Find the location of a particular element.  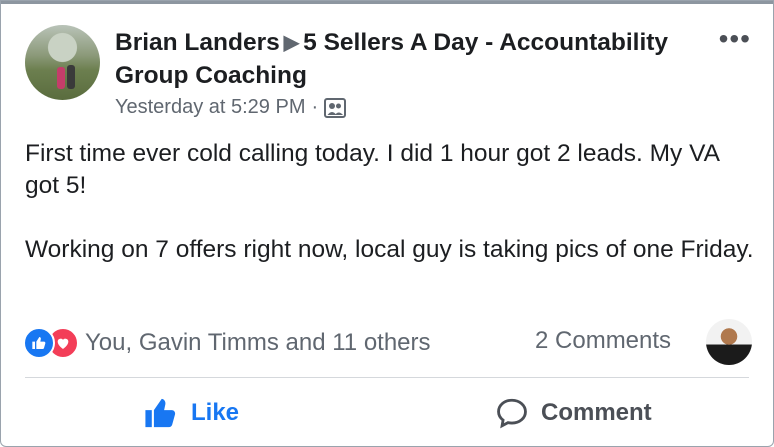

triangle-right-icon: ▶ is located at coordinates (291, 43).